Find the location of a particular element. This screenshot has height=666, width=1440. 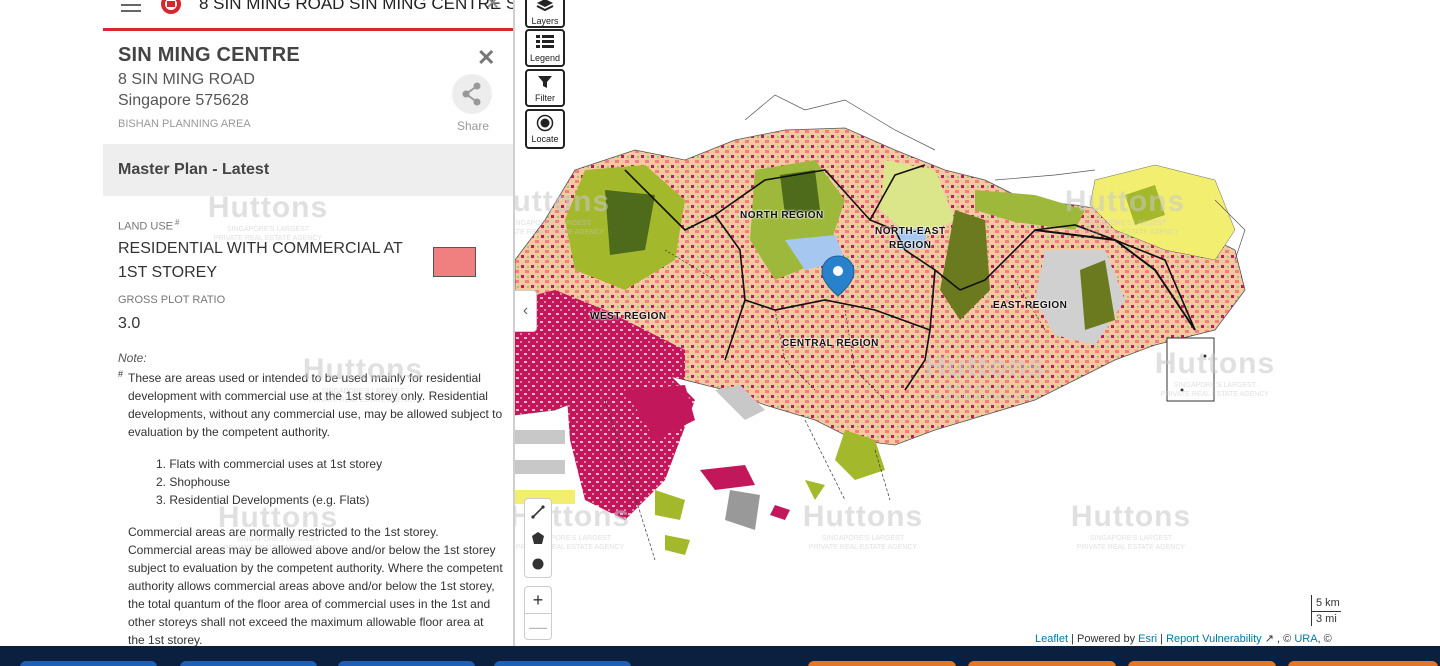

region-label-east: EAST REGION is located at coordinates (1030, 305).